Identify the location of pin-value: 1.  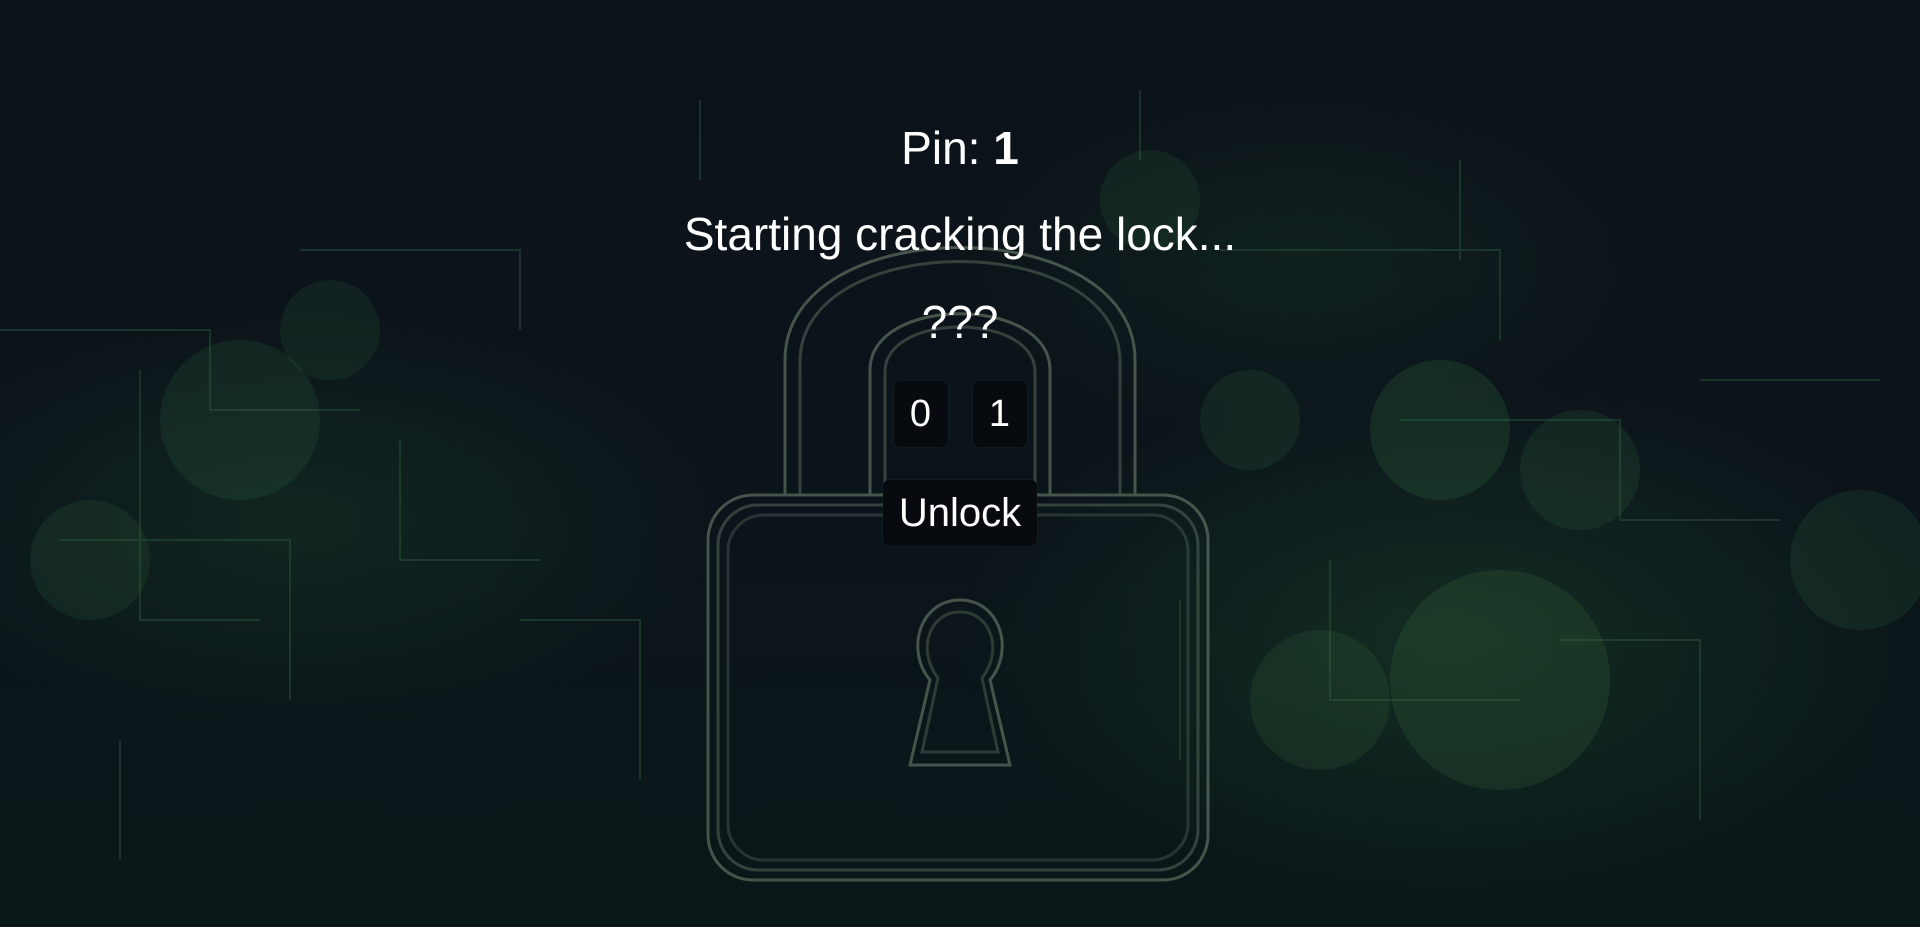
(1006, 148).